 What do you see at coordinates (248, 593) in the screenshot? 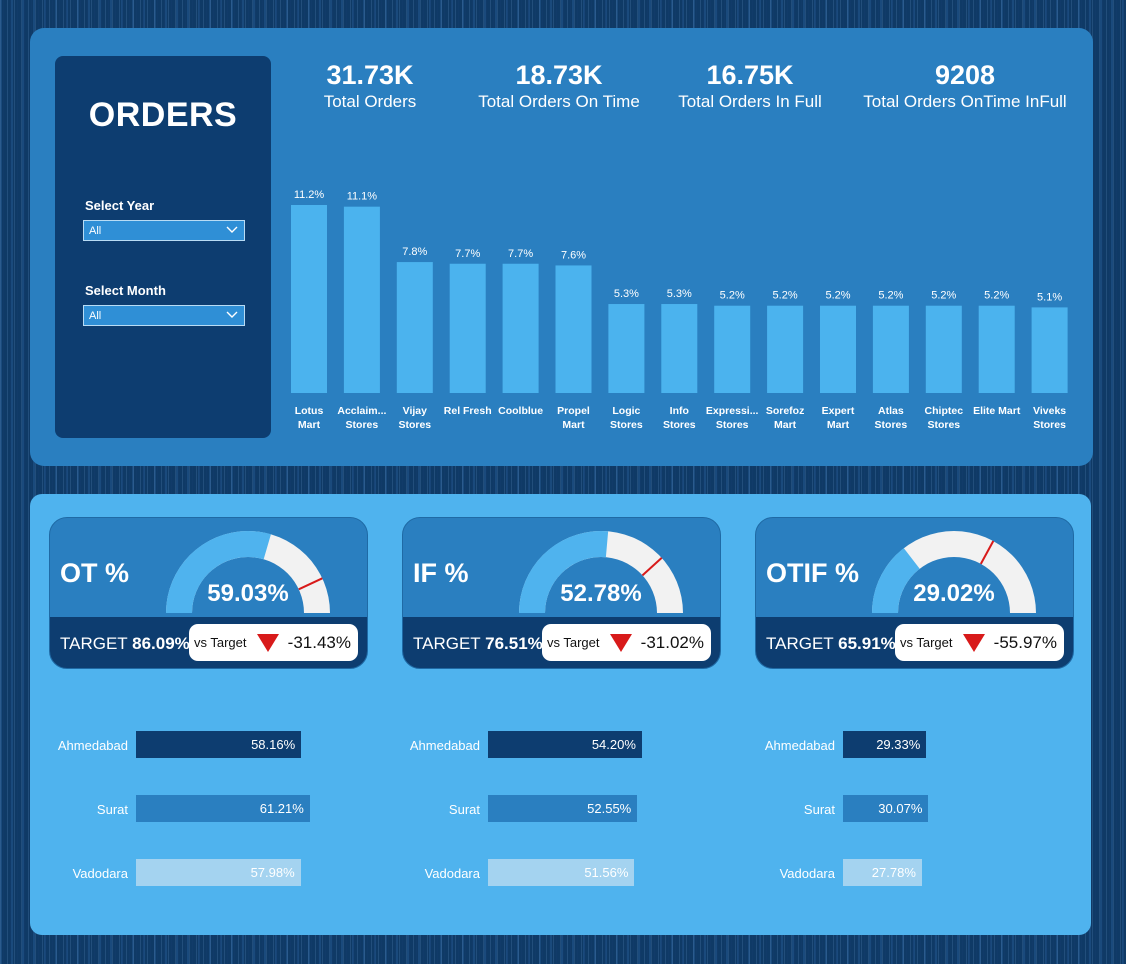
I see `gauge-value: 59.03%` at bounding box center [248, 593].